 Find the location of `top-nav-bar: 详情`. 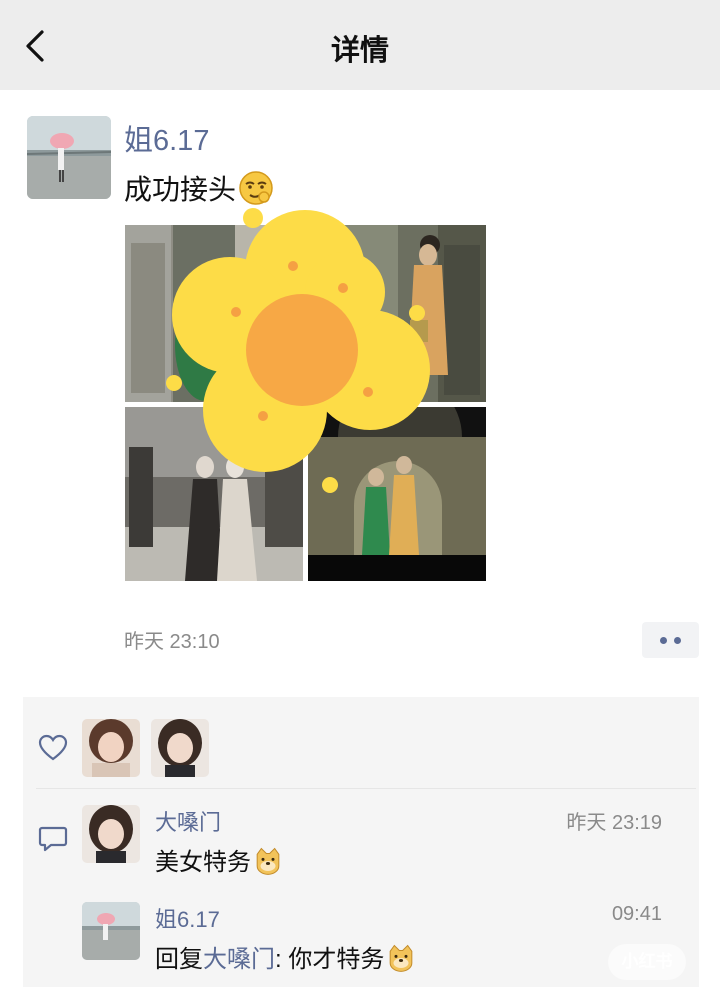

top-nav-bar: 详情 is located at coordinates (360, 45).